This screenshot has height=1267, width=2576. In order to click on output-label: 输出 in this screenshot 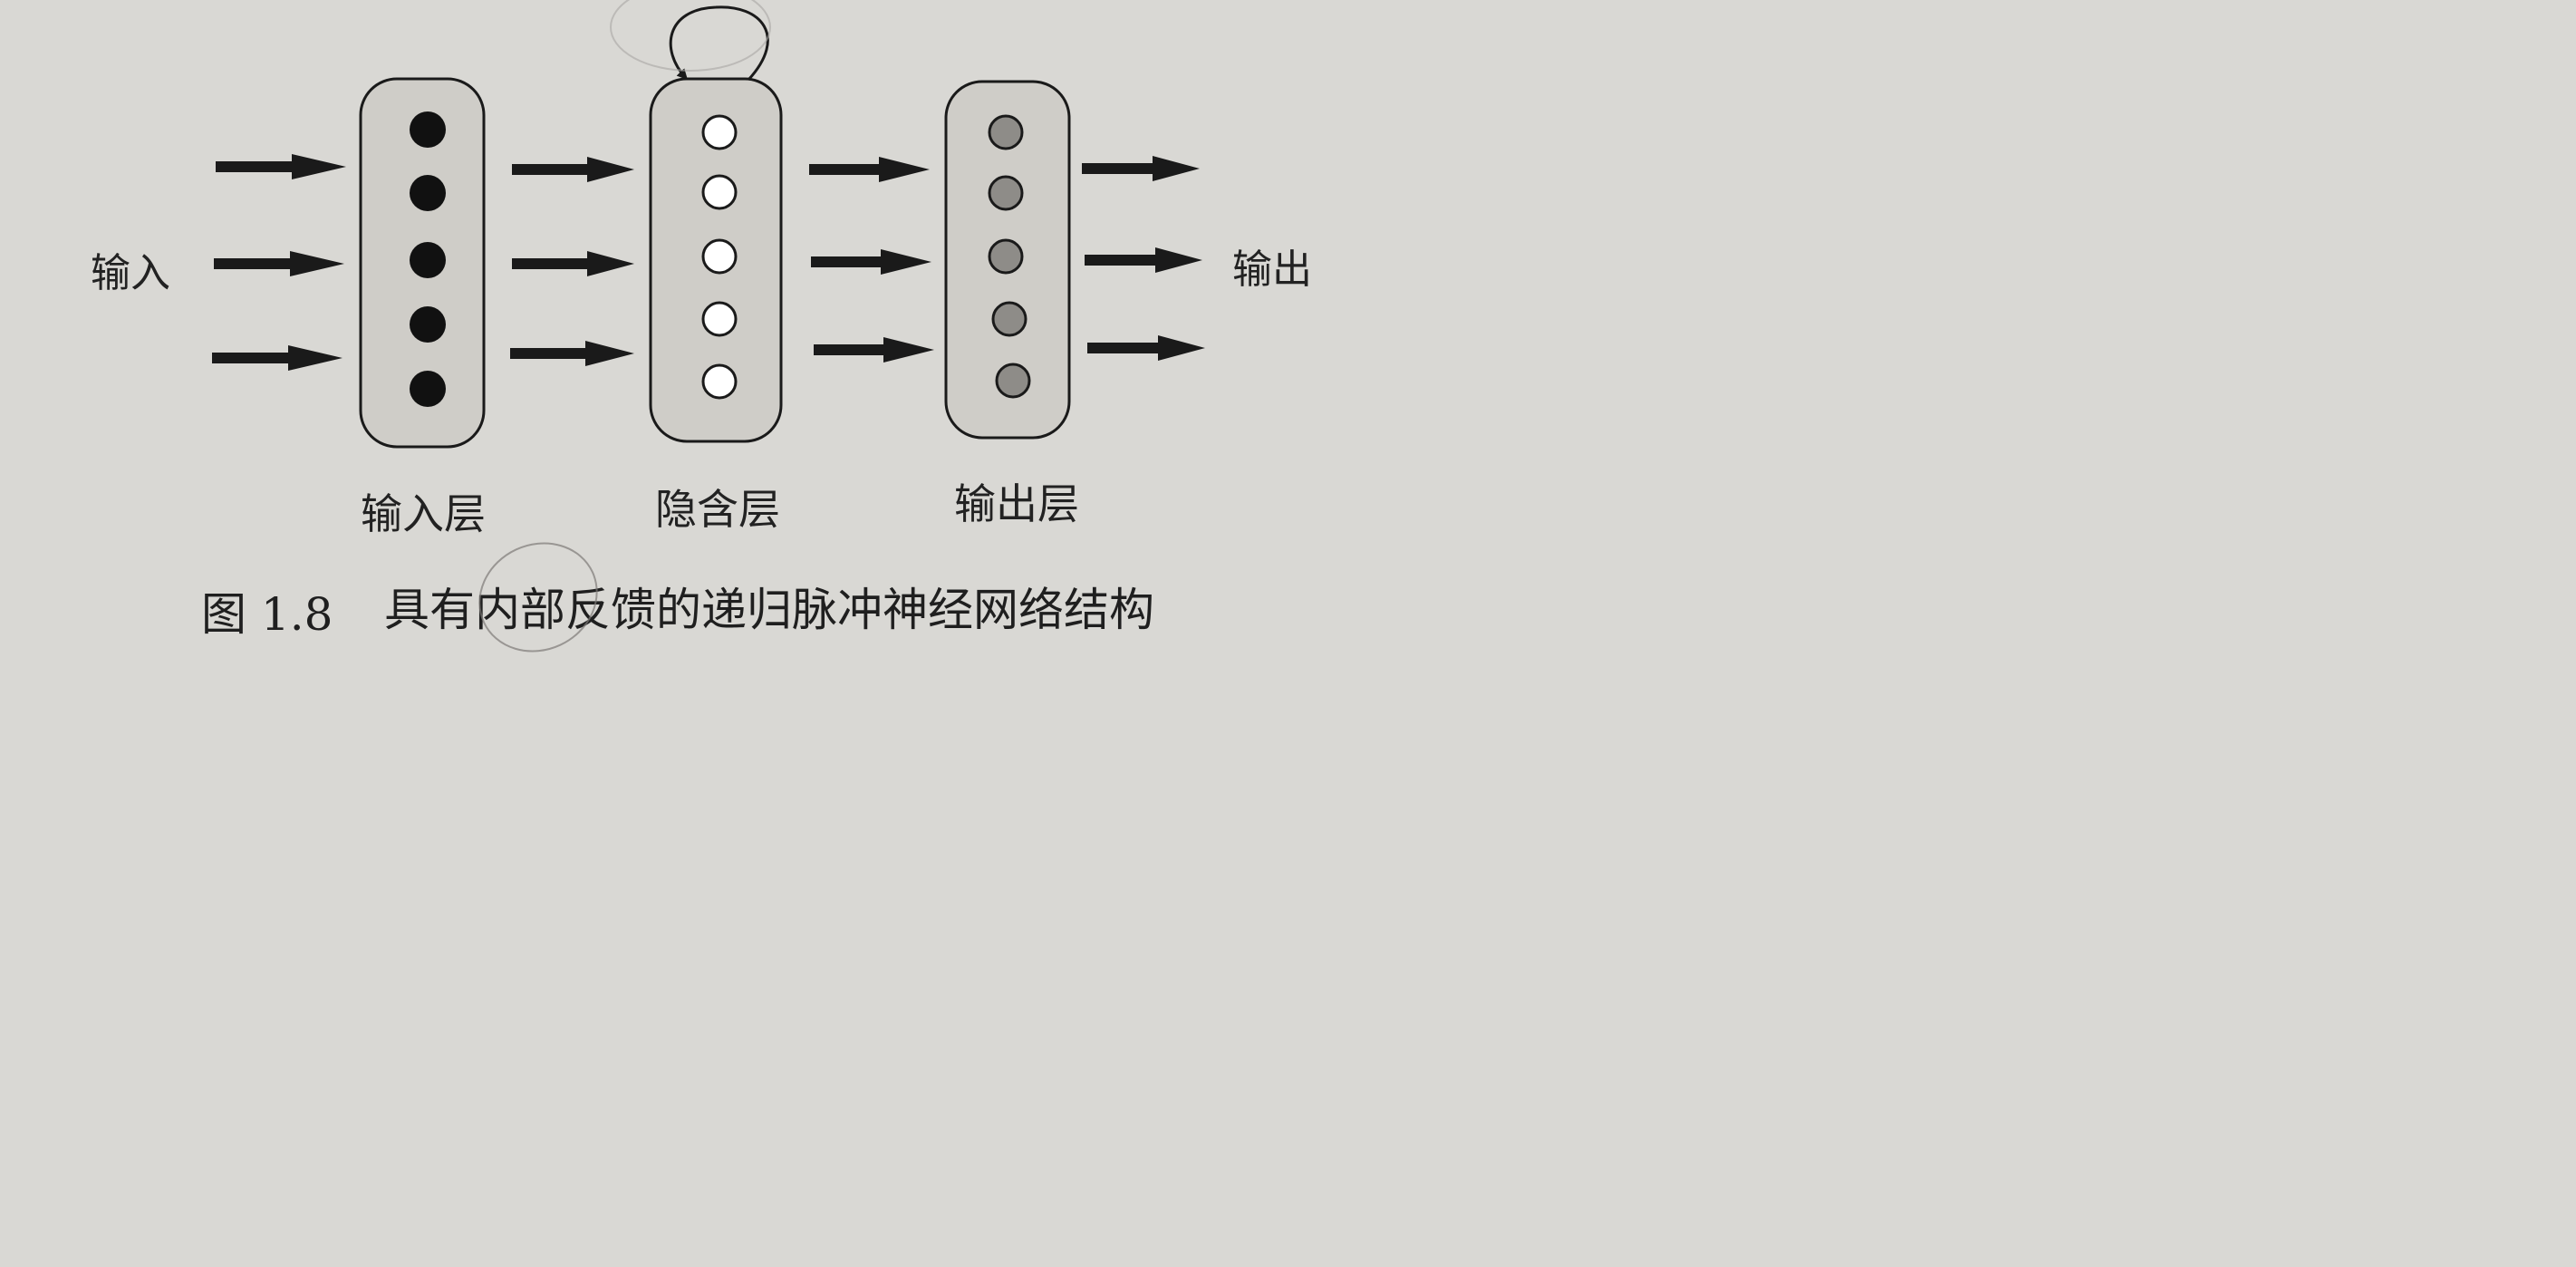, I will do `click(1272, 270)`.